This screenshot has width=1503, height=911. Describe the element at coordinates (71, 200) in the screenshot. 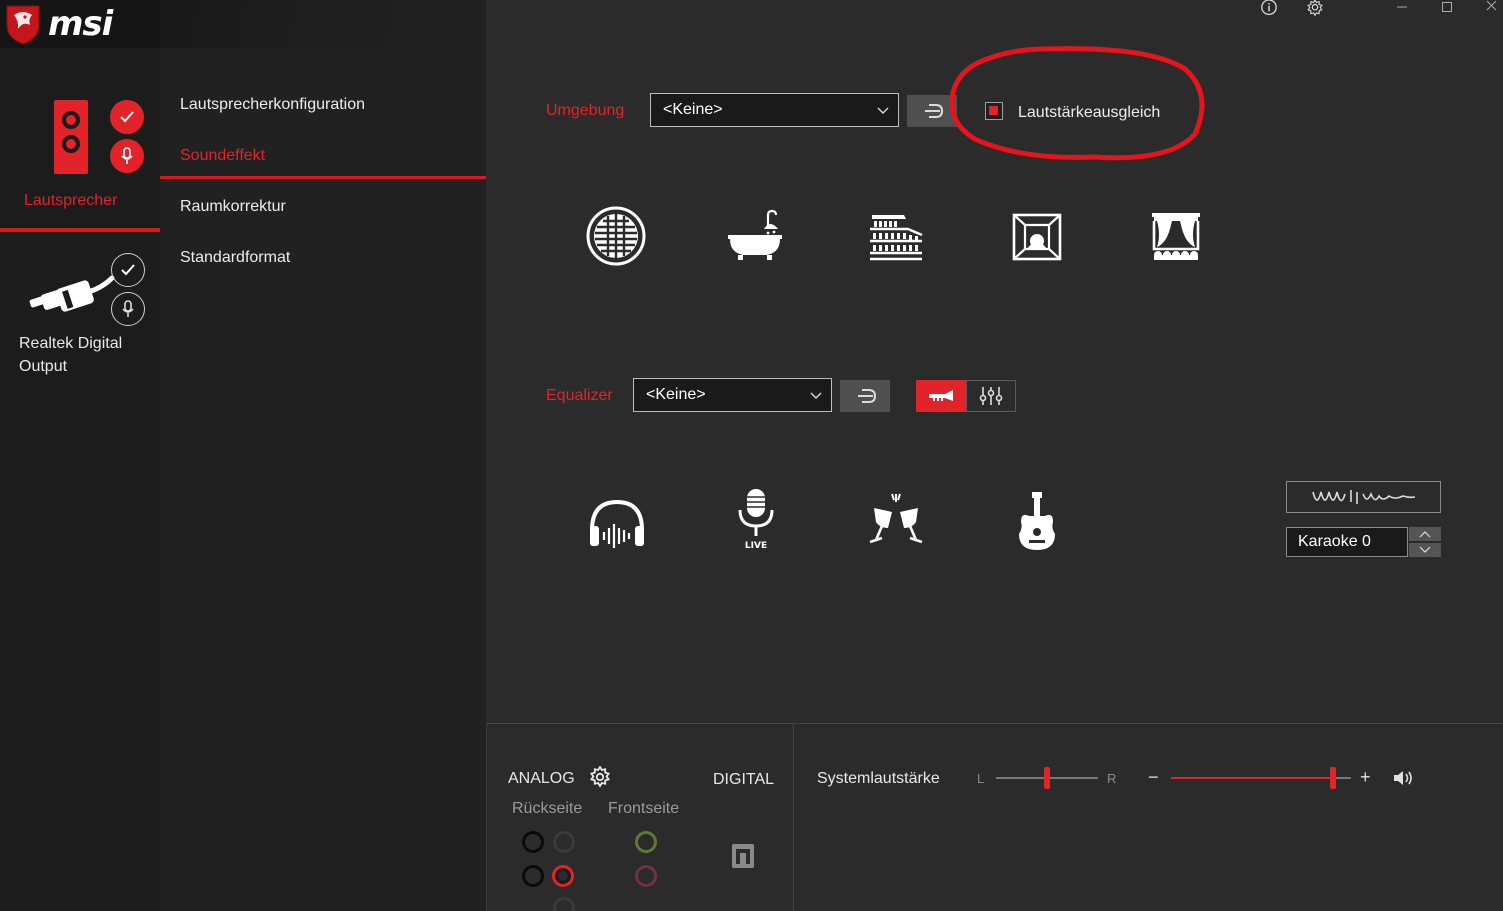

I see `device-label-speaker: Lautsprecher` at that location.